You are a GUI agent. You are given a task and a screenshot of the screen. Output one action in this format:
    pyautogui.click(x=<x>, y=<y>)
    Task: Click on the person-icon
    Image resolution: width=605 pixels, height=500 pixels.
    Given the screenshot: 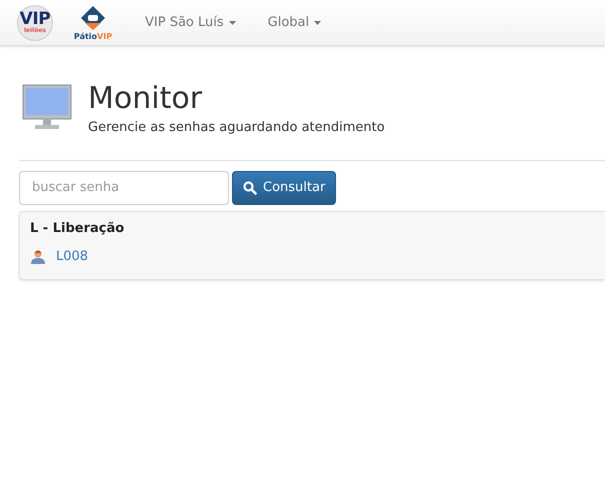 What is the action you would take?
    pyautogui.click(x=38, y=256)
    